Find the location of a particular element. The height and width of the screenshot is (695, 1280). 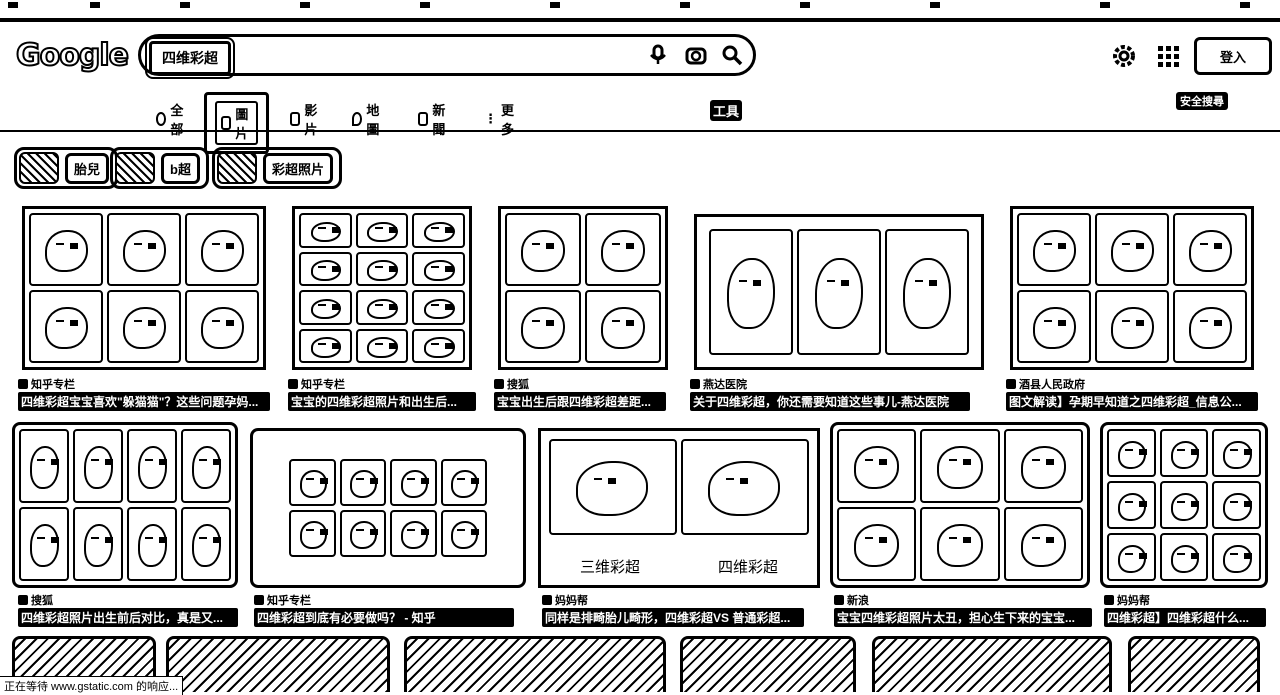

tools-button: 工具 is located at coordinates (726, 110).